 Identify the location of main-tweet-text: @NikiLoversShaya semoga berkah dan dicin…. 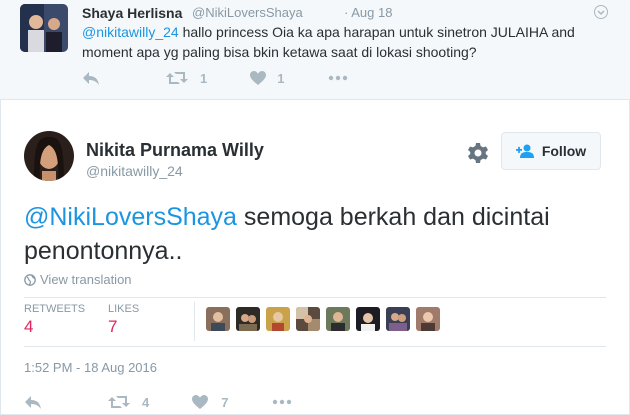
(304, 234).